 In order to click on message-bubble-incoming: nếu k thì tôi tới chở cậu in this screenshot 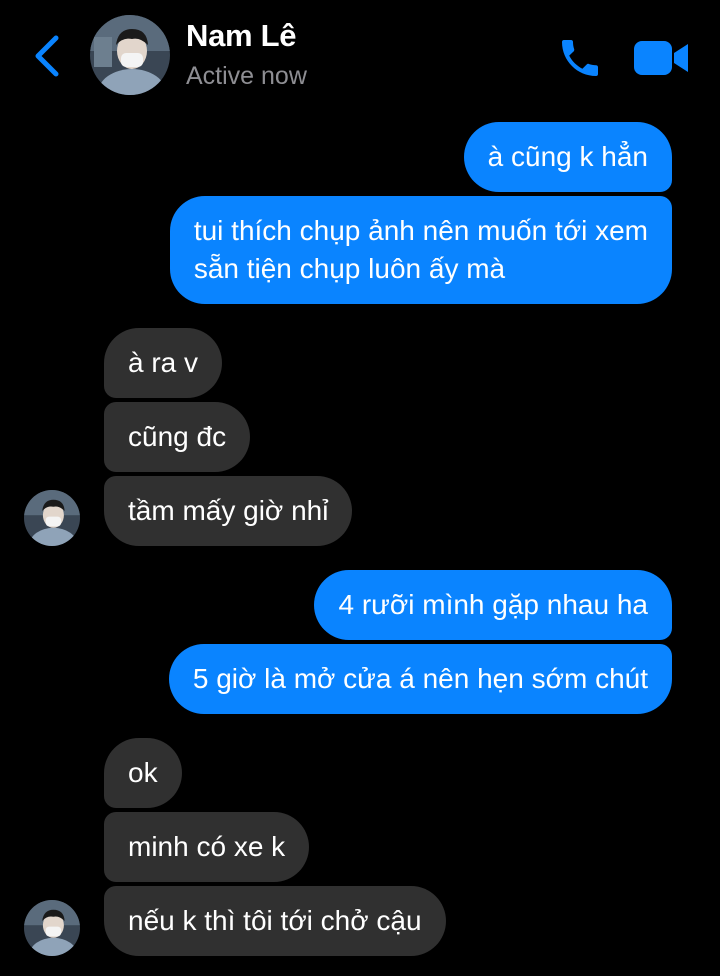, I will do `click(275, 921)`.